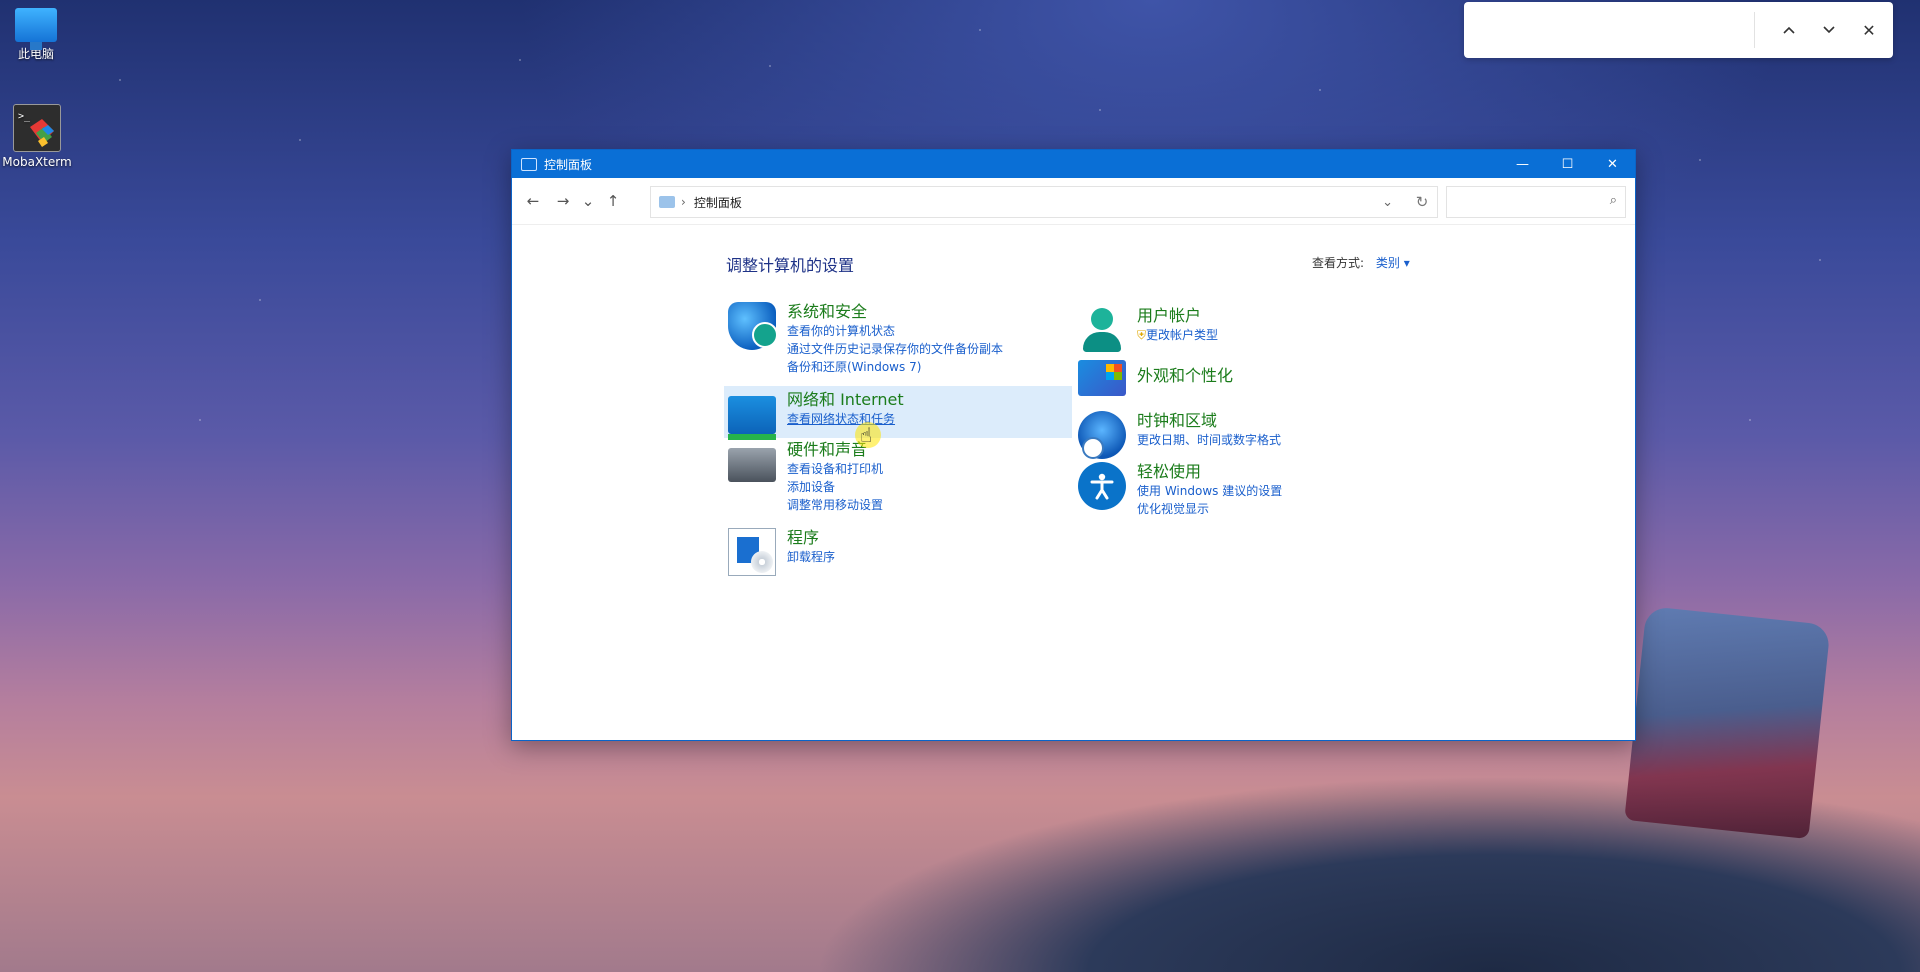 The height and width of the screenshot is (972, 1920). I want to click on uac-shield-icon: ⛨, so click(1142, 335).